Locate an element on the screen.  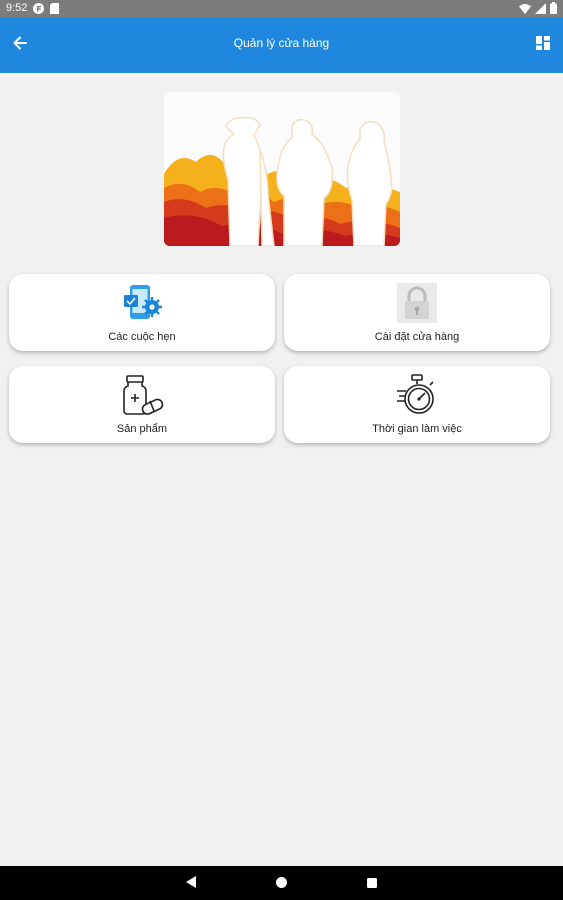
nav-recents-button is located at coordinates (372, 885).